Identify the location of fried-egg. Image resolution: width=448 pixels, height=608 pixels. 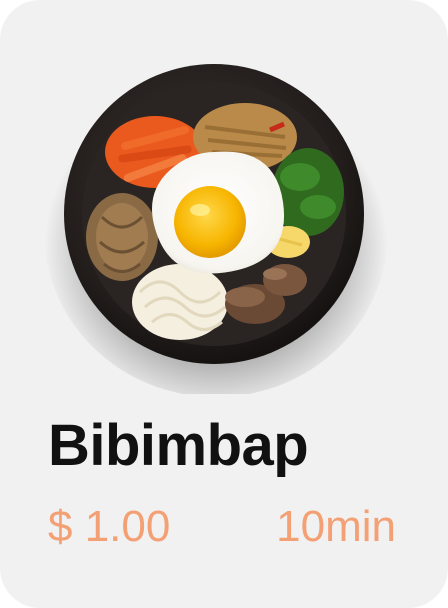
(218, 212).